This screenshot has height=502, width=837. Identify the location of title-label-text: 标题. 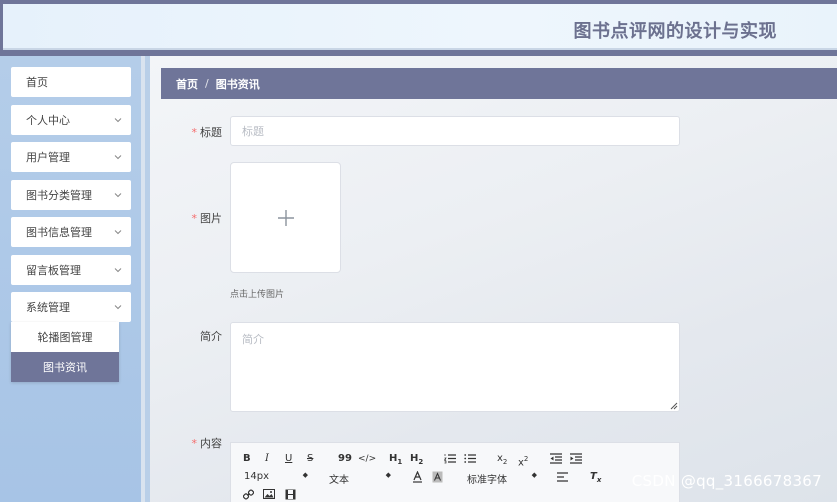
(211, 132).